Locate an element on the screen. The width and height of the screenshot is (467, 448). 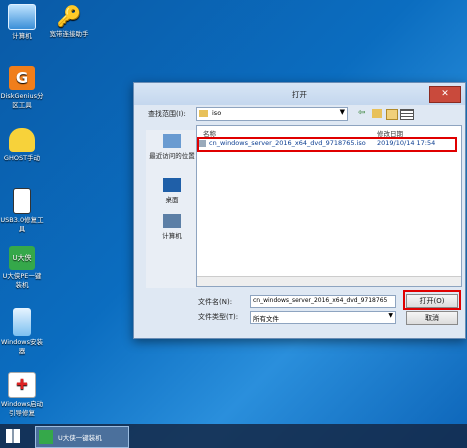
new-folder-icon is located at coordinates (392, 114).